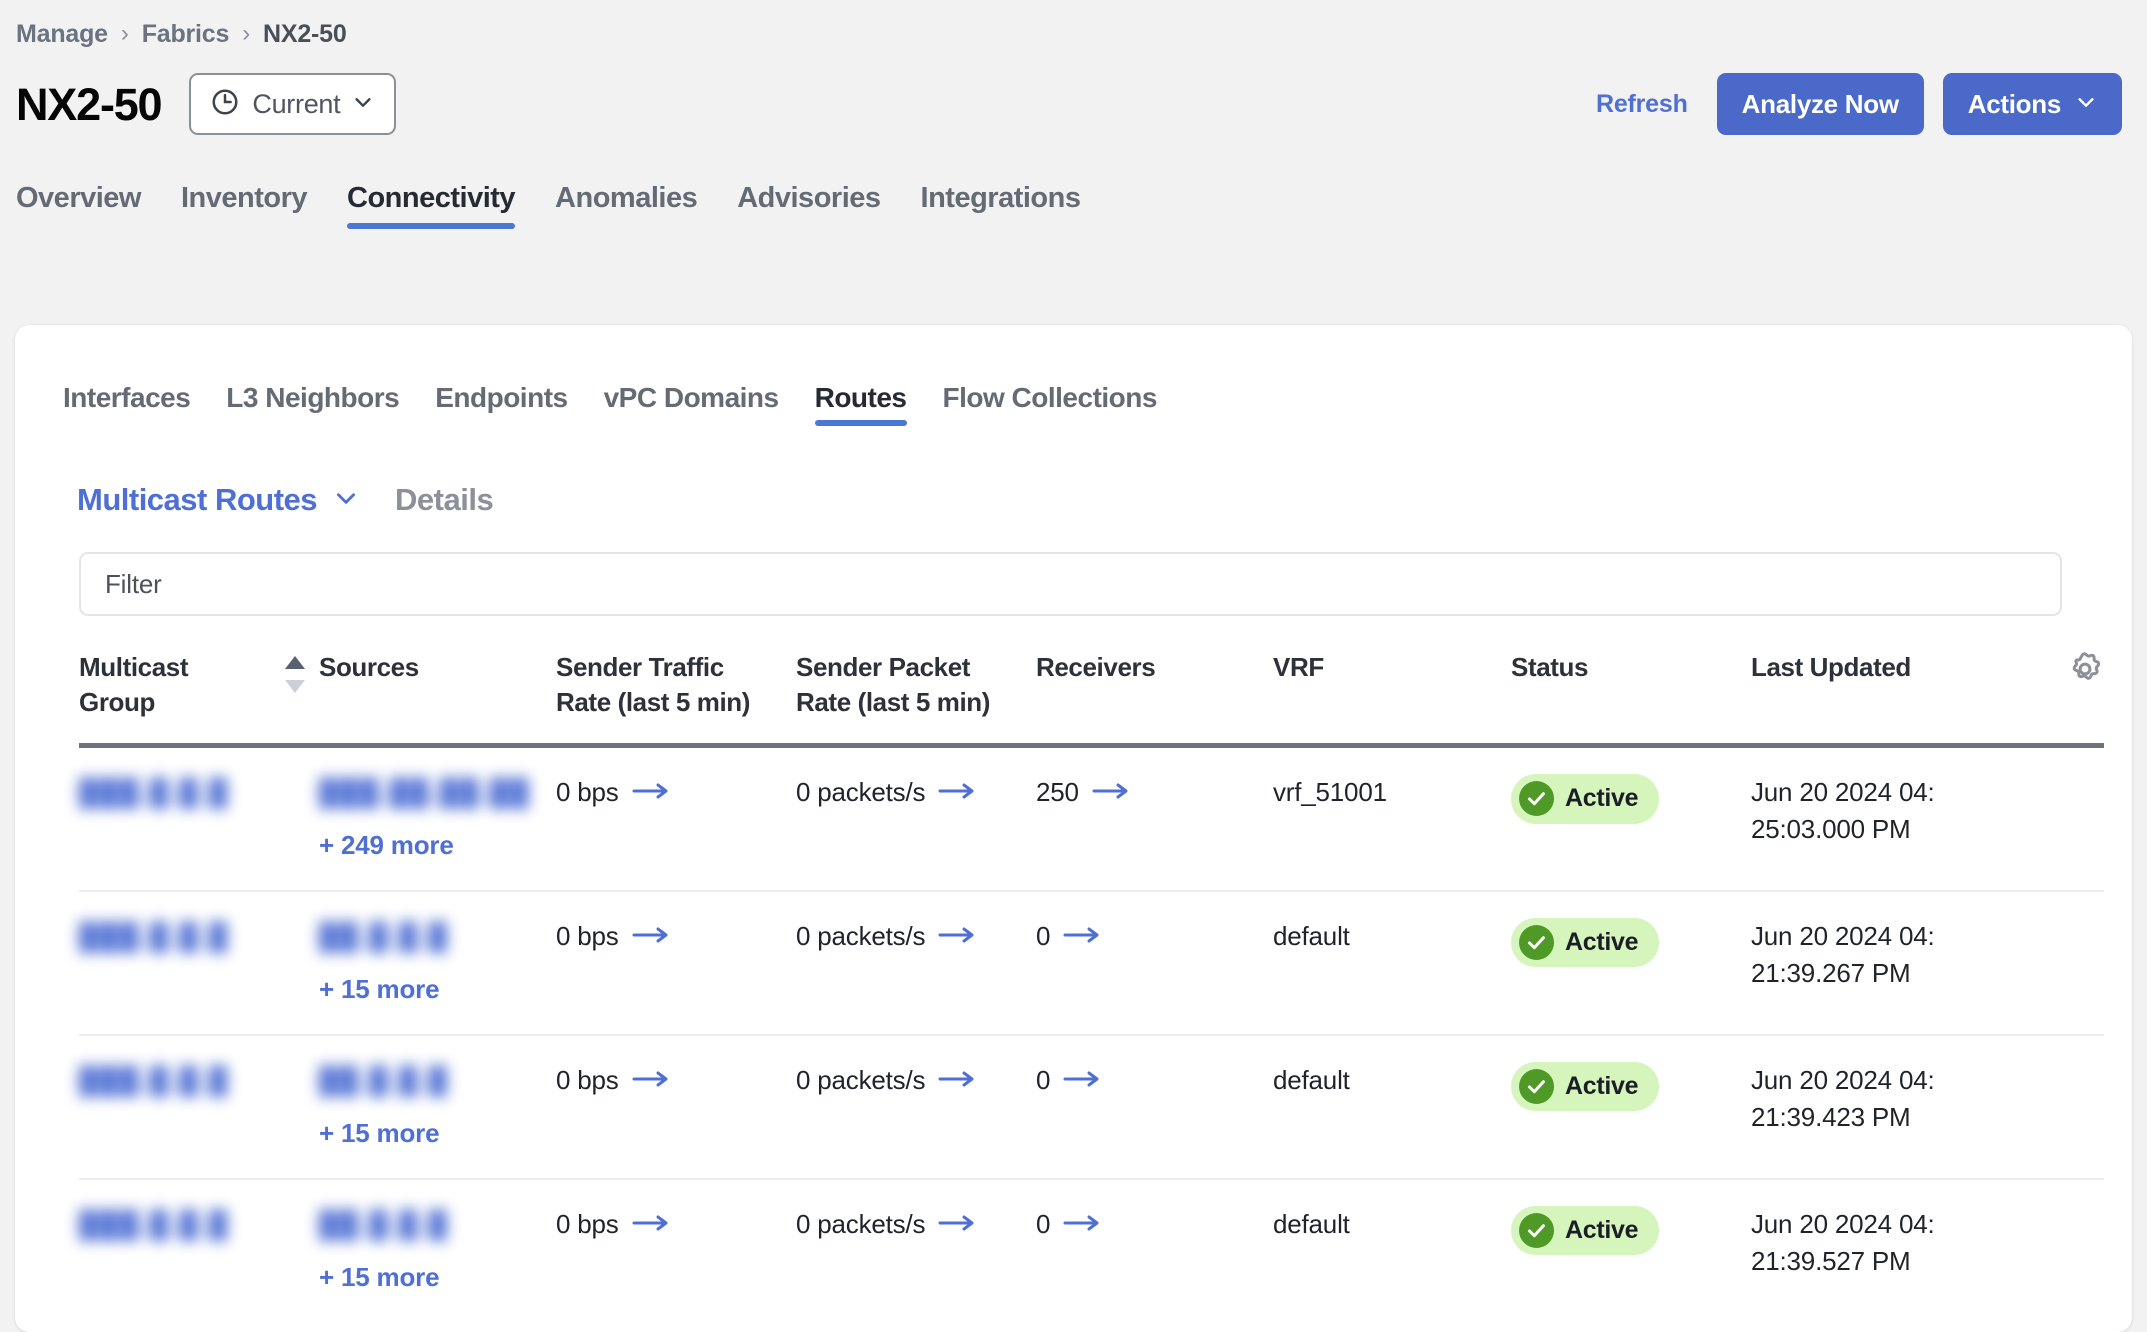  What do you see at coordinates (295, 662) in the screenshot?
I see `sort-ascending-icon` at bounding box center [295, 662].